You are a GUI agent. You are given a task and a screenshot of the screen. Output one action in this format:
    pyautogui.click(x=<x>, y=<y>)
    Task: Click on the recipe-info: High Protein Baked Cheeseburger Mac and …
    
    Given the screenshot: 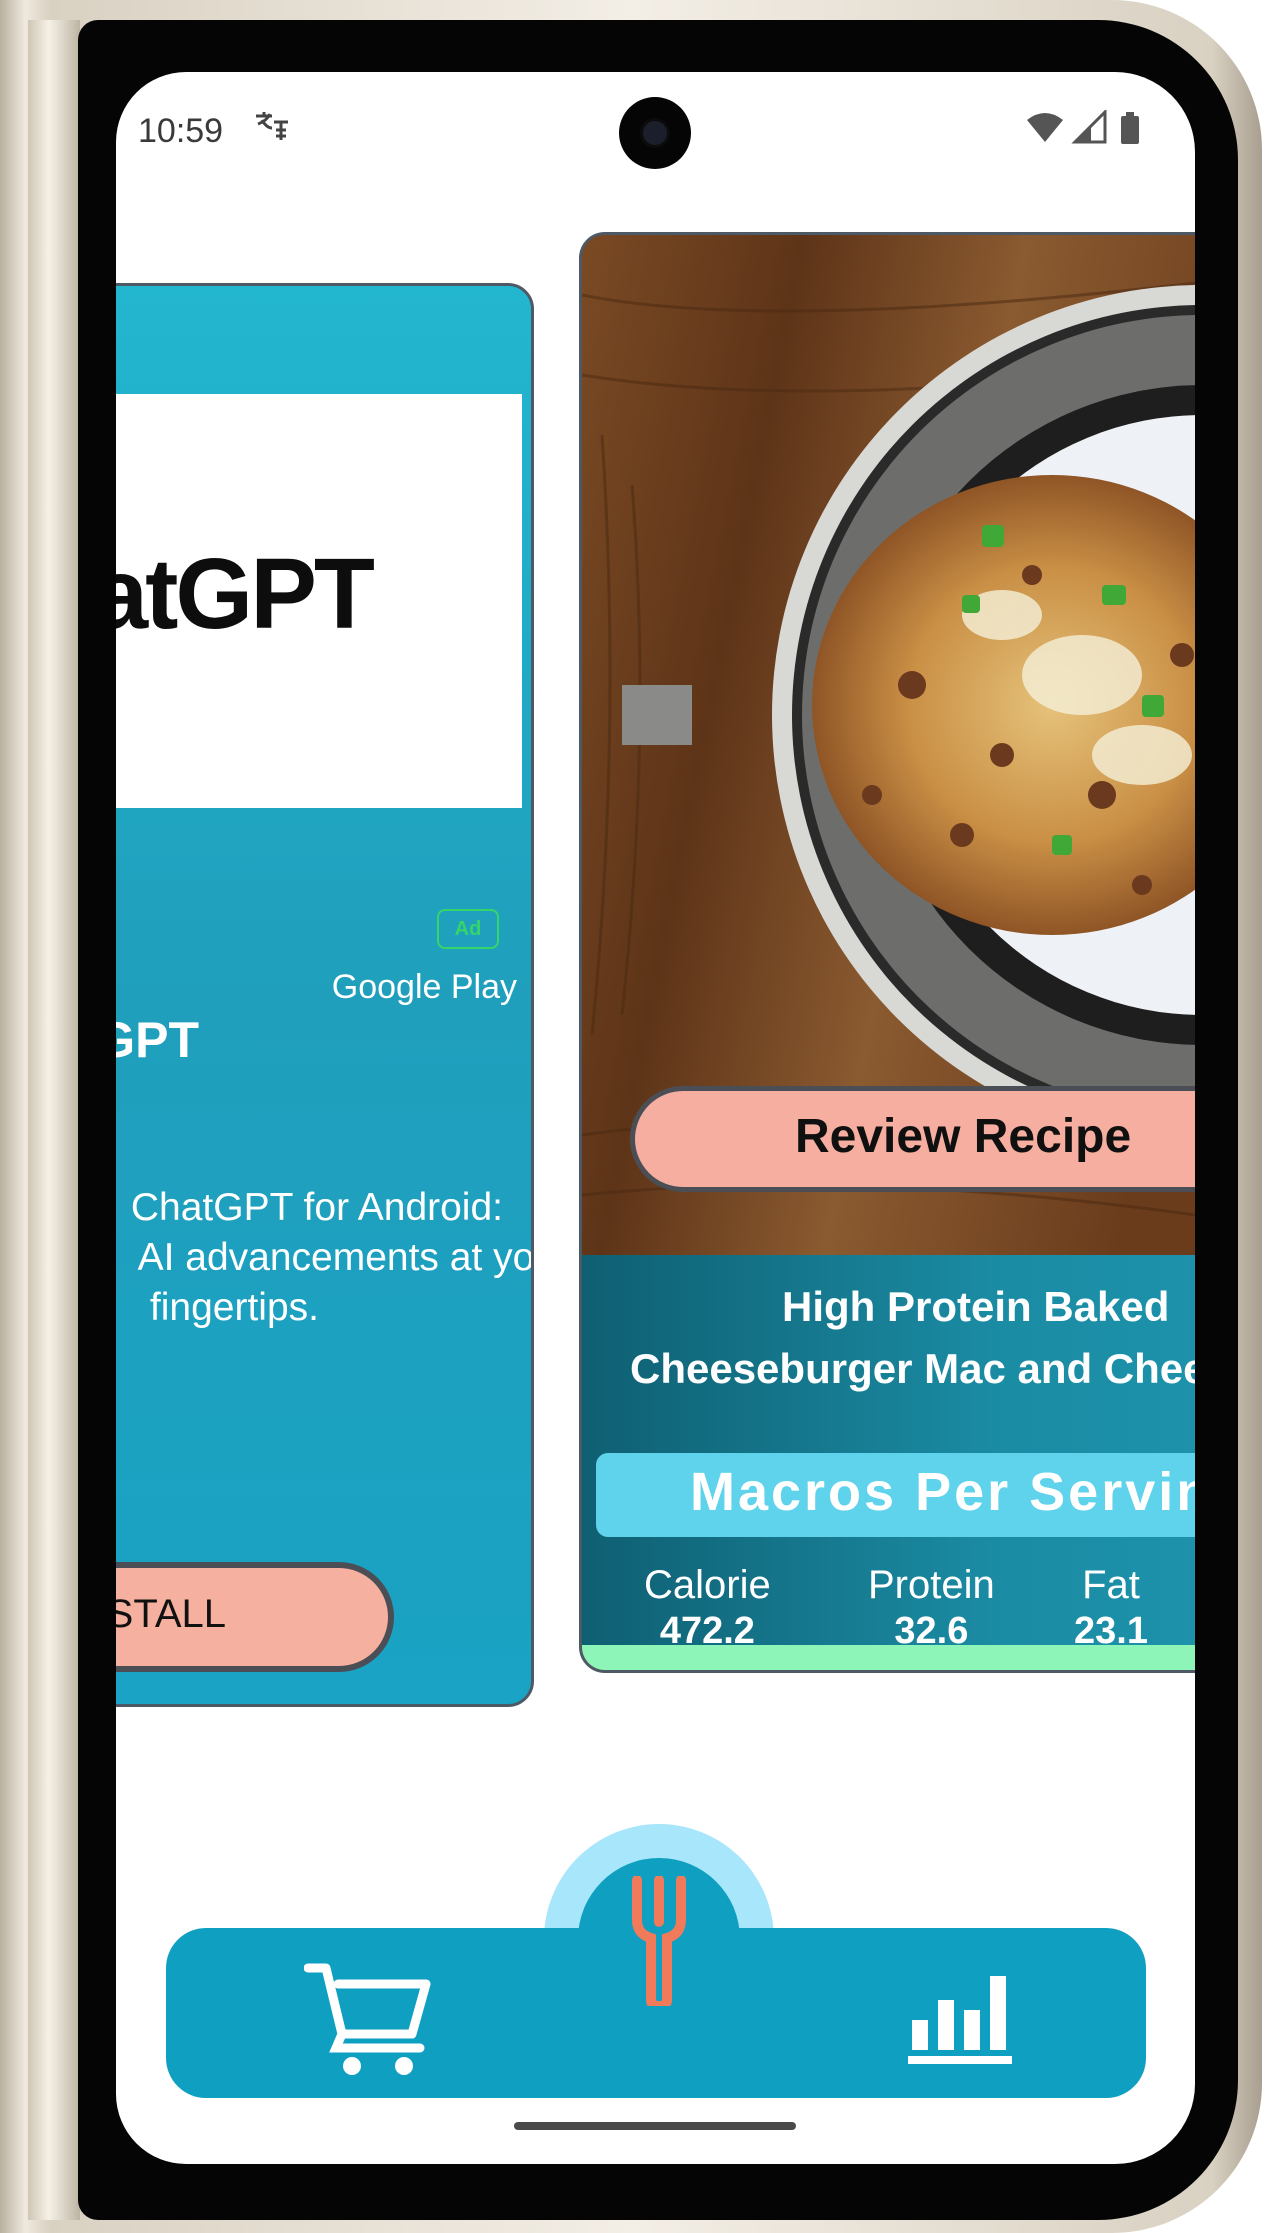 What is the action you would take?
    pyautogui.click(x=888, y=1453)
    